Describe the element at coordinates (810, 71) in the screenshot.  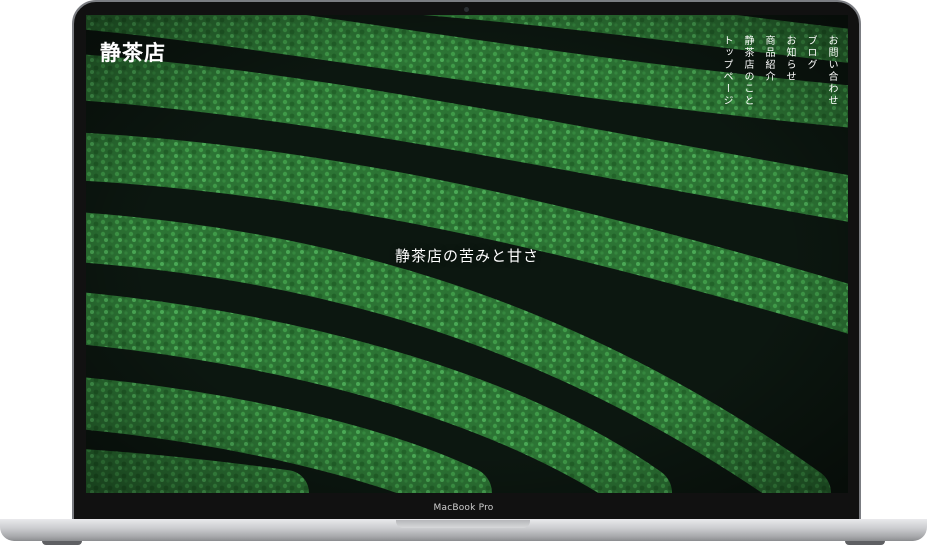
I see `nav-item-blog: ブログ` at that location.